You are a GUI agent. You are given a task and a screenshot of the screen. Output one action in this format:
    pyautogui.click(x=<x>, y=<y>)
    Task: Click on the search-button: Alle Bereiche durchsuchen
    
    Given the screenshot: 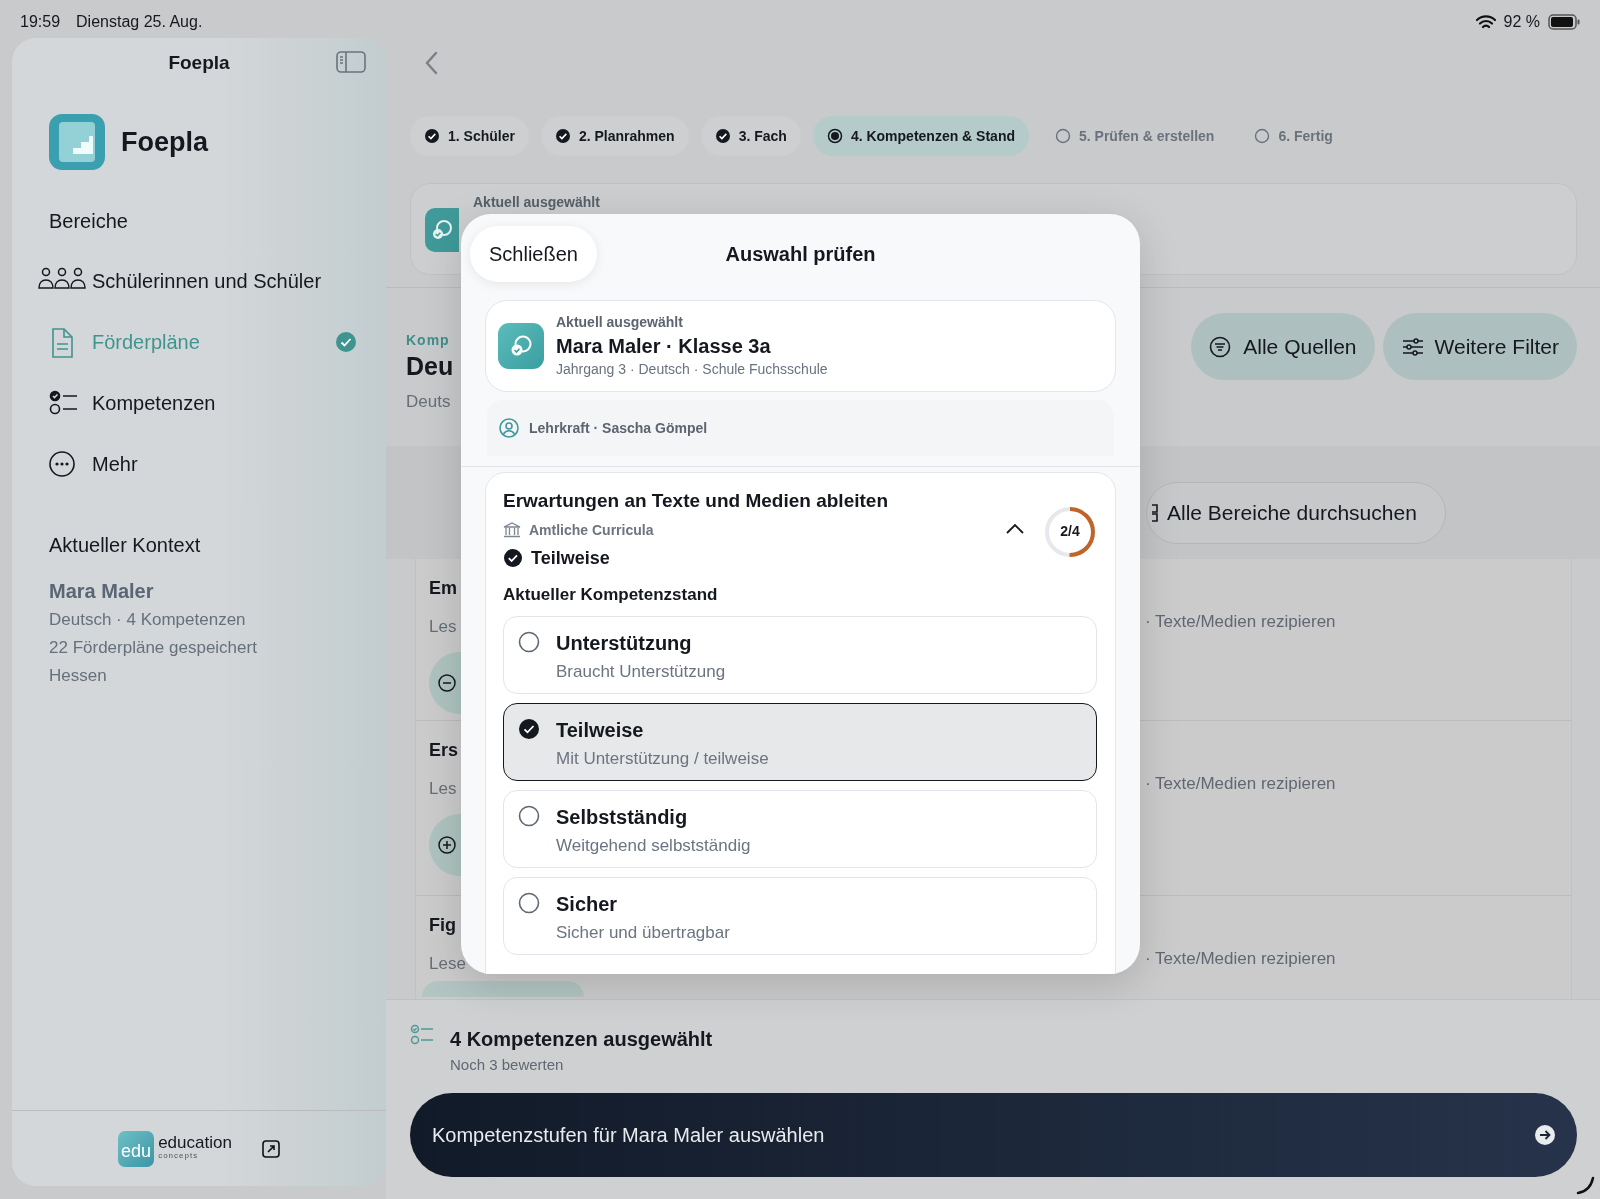 What is the action you would take?
    pyautogui.click(x=1296, y=513)
    